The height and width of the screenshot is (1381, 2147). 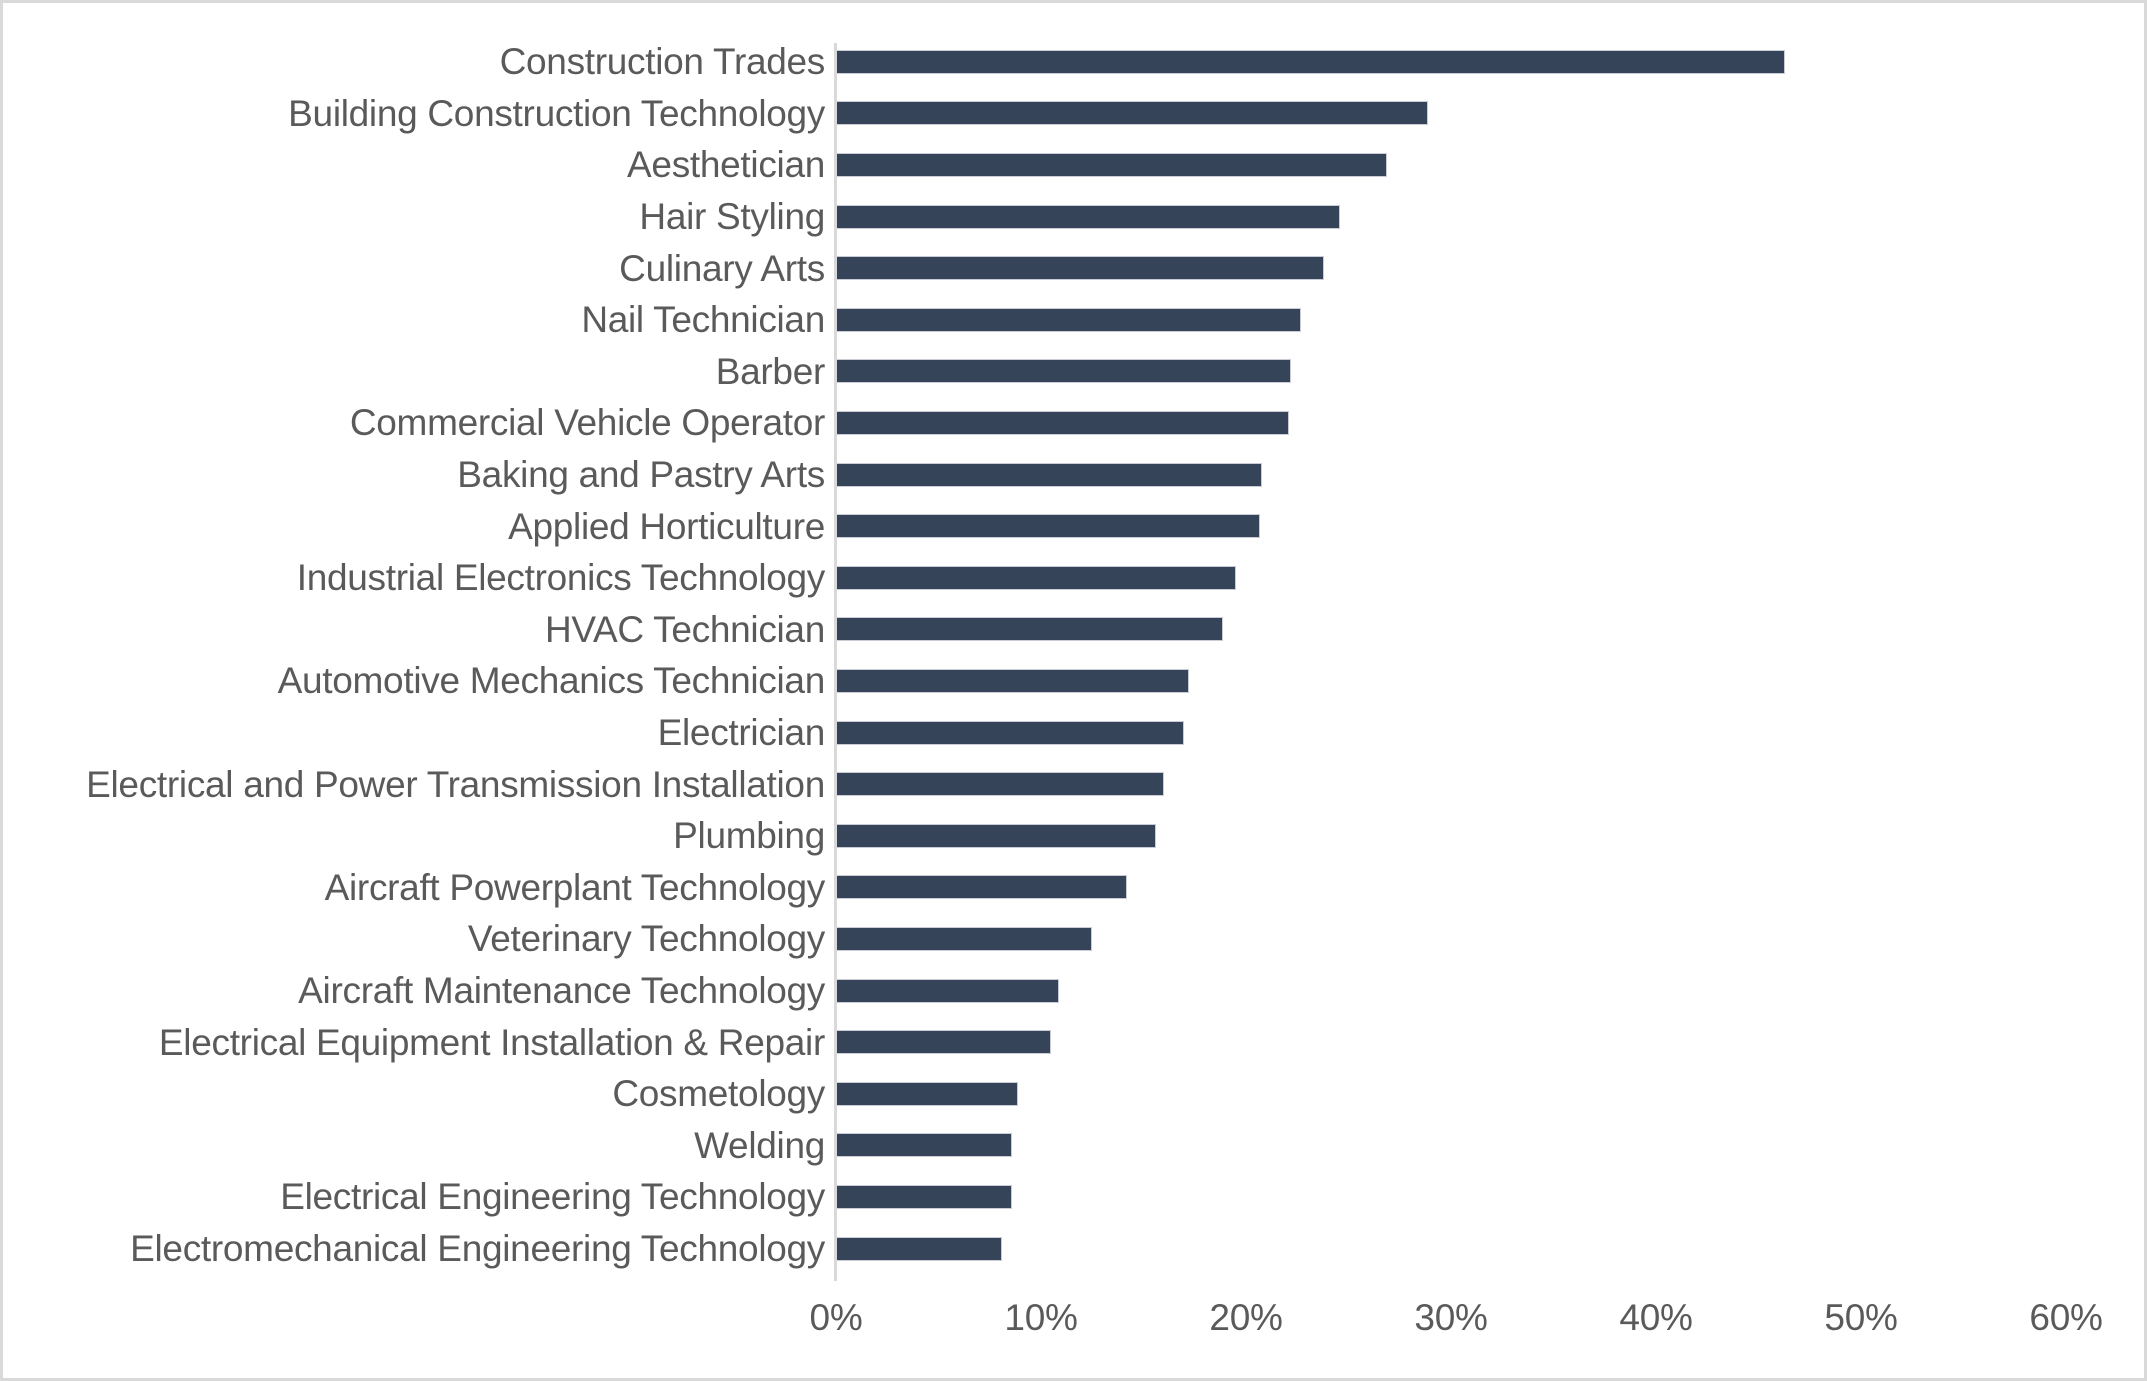 I want to click on x-axis-tick-label: 10%, so click(x=1041, y=1317).